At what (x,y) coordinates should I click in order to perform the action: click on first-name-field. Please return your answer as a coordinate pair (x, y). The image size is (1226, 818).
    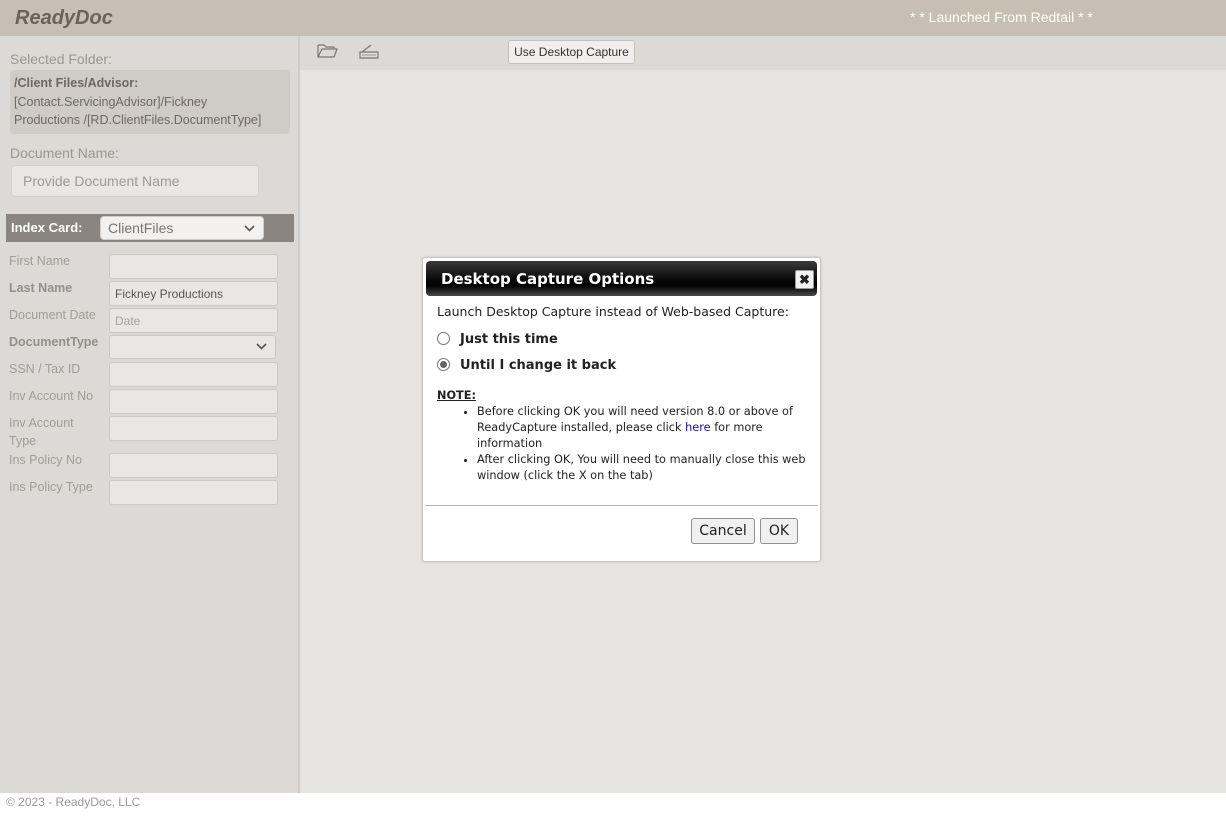
    Looking at the image, I should click on (193, 266).